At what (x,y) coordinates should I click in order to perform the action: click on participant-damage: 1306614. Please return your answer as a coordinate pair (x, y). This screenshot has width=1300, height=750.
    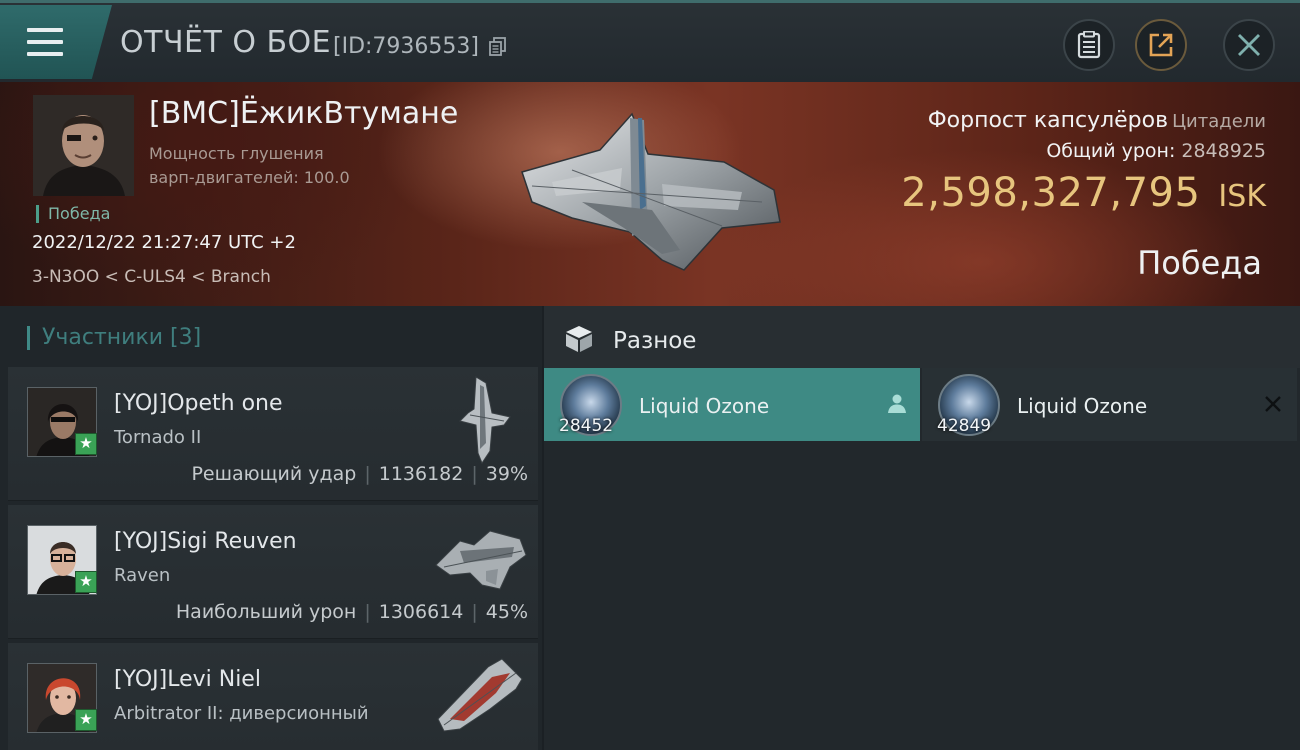
    Looking at the image, I should click on (421, 612).